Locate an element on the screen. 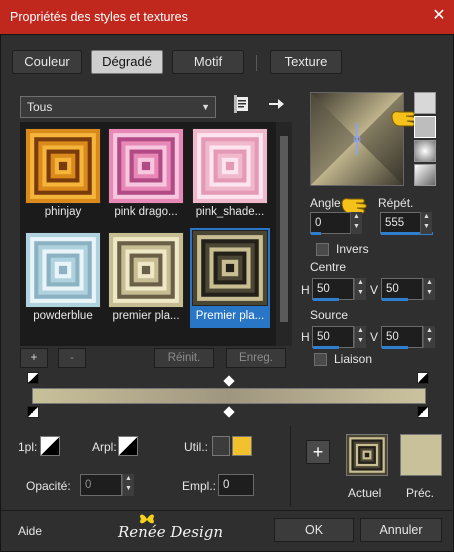  link-label: Liaison is located at coordinates (353, 359).